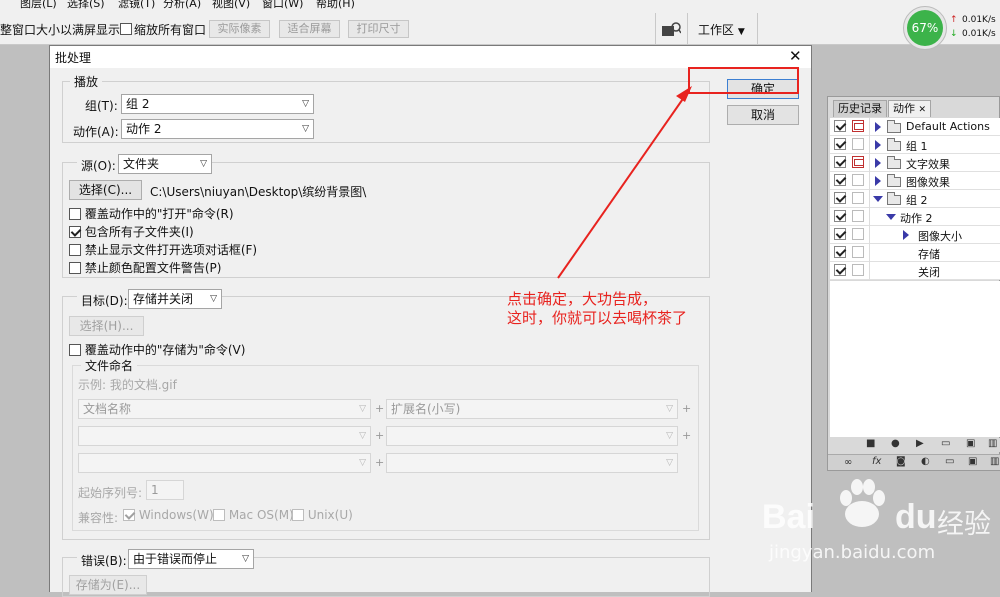 Image resolution: width=1000 pixels, height=597 pixels. I want to click on watermark-brand-2: du, so click(916, 517).